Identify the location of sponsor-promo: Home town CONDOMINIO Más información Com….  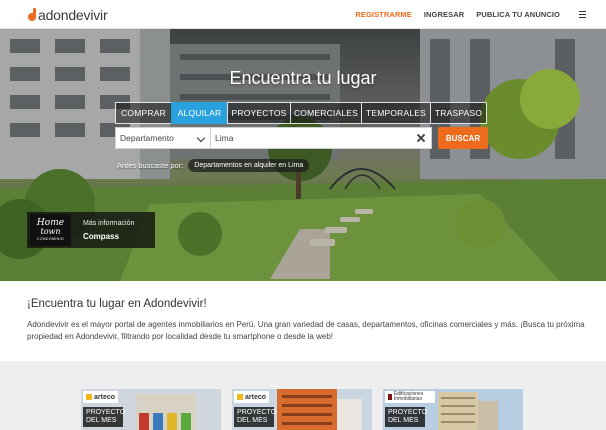
(91, 230).